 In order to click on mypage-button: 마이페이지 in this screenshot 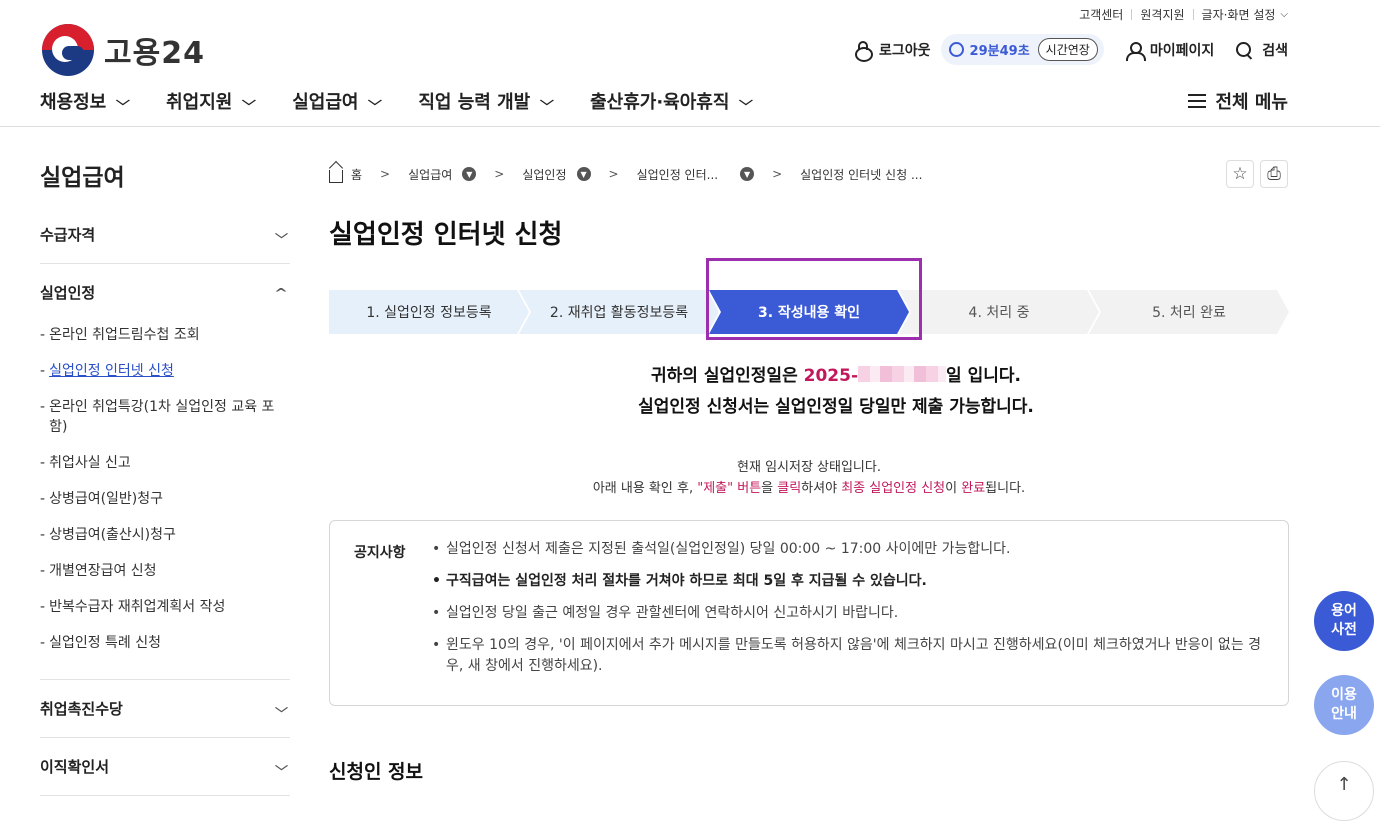, I will do `click(1170, 50)`.